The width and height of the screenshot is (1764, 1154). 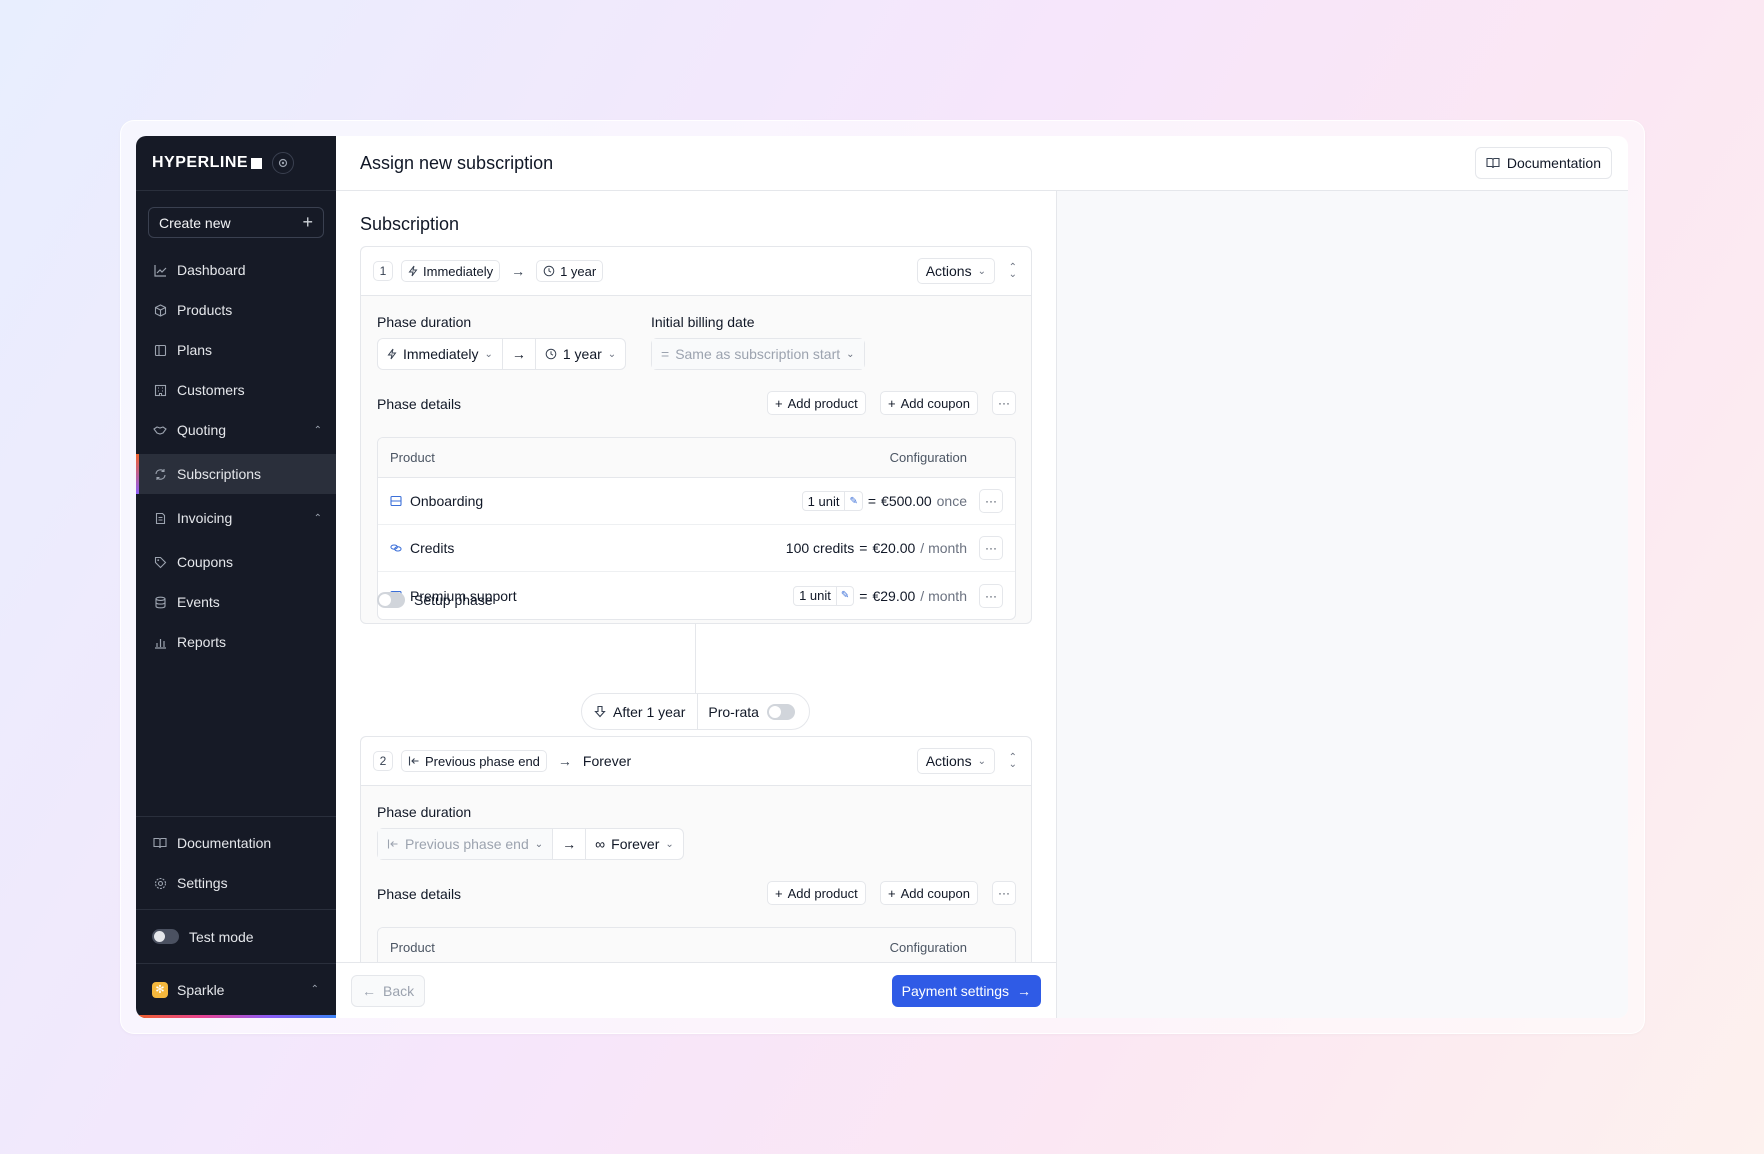 What do you see at coordinates (391, 600) in the screenshot?
I see `setup-phase-toggle` at bounding box center [391, 600].